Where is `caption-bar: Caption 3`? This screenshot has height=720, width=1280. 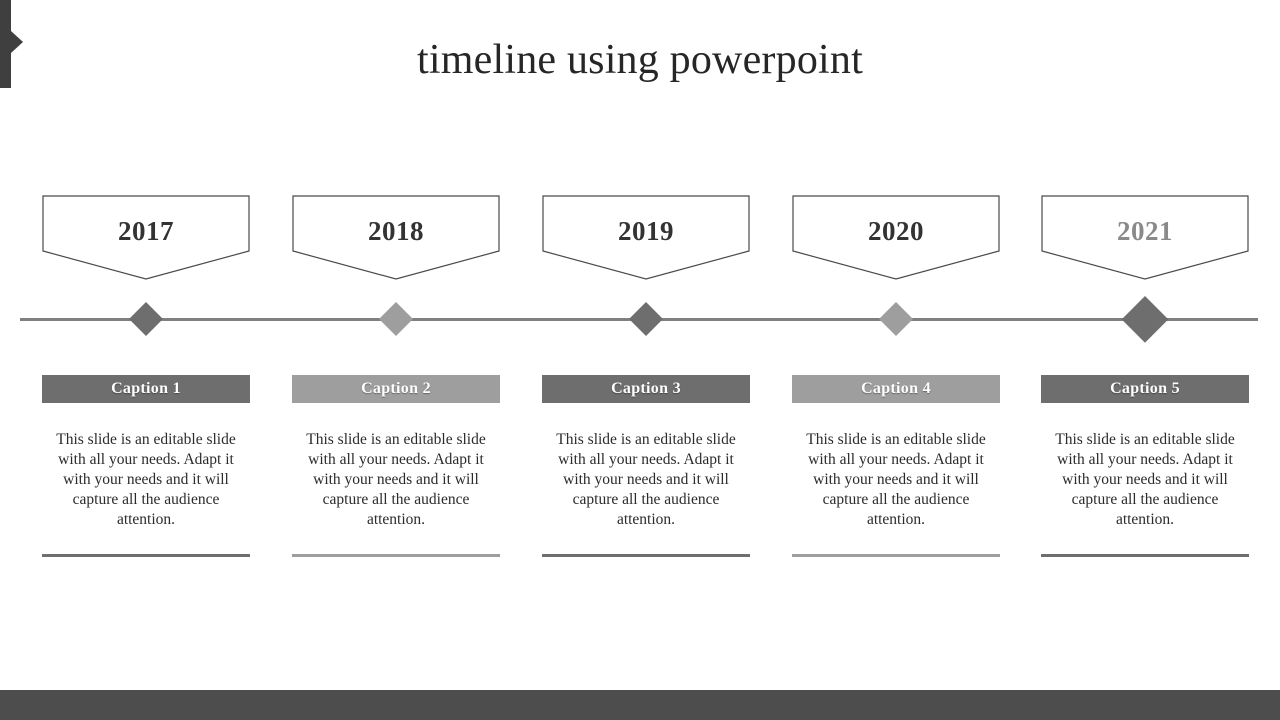
caption-bar: Caption 3 is located at coordinates (646, 389).